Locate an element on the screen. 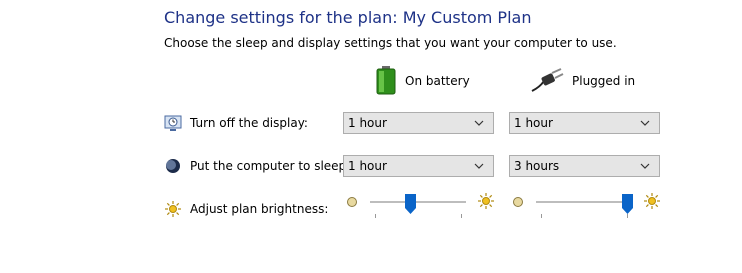  row-label-display: Turn off the display: is located at coordinates (236, 123).